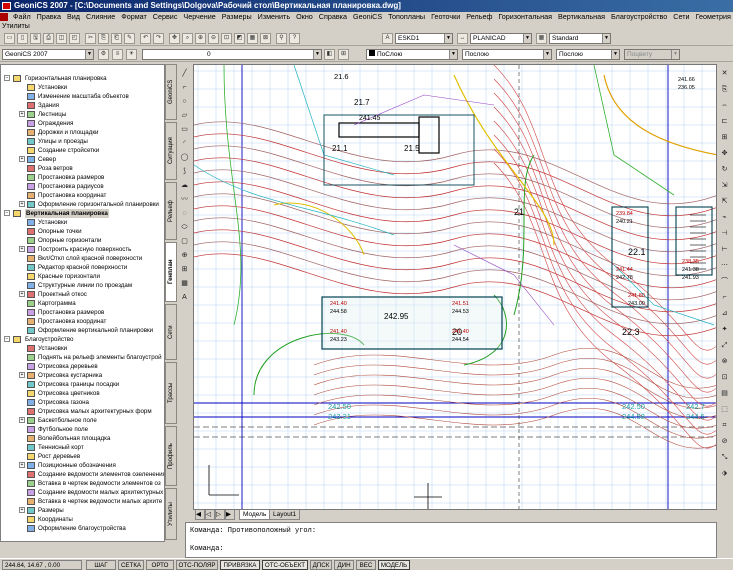 This screenshot has width=733, height=570. I want to click on tree-item: Отрисовка малых архитектурных форм, so click(82, 411).